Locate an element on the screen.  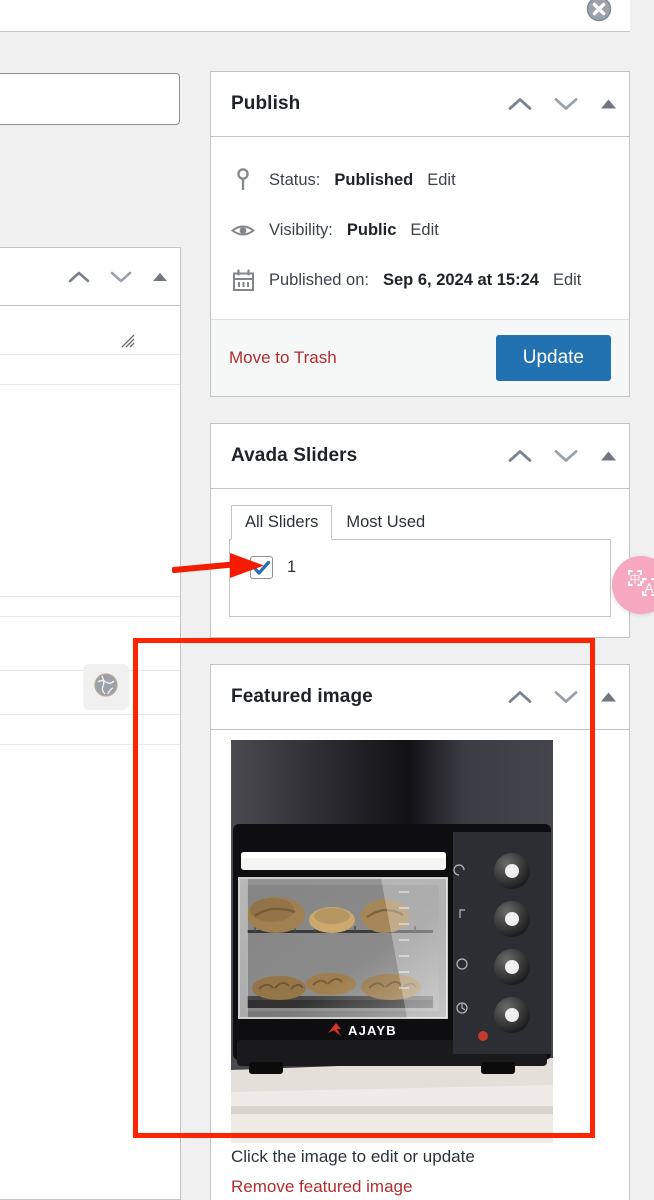
publish-footer: Move to Trash Update is located at coordinates (420, 357).